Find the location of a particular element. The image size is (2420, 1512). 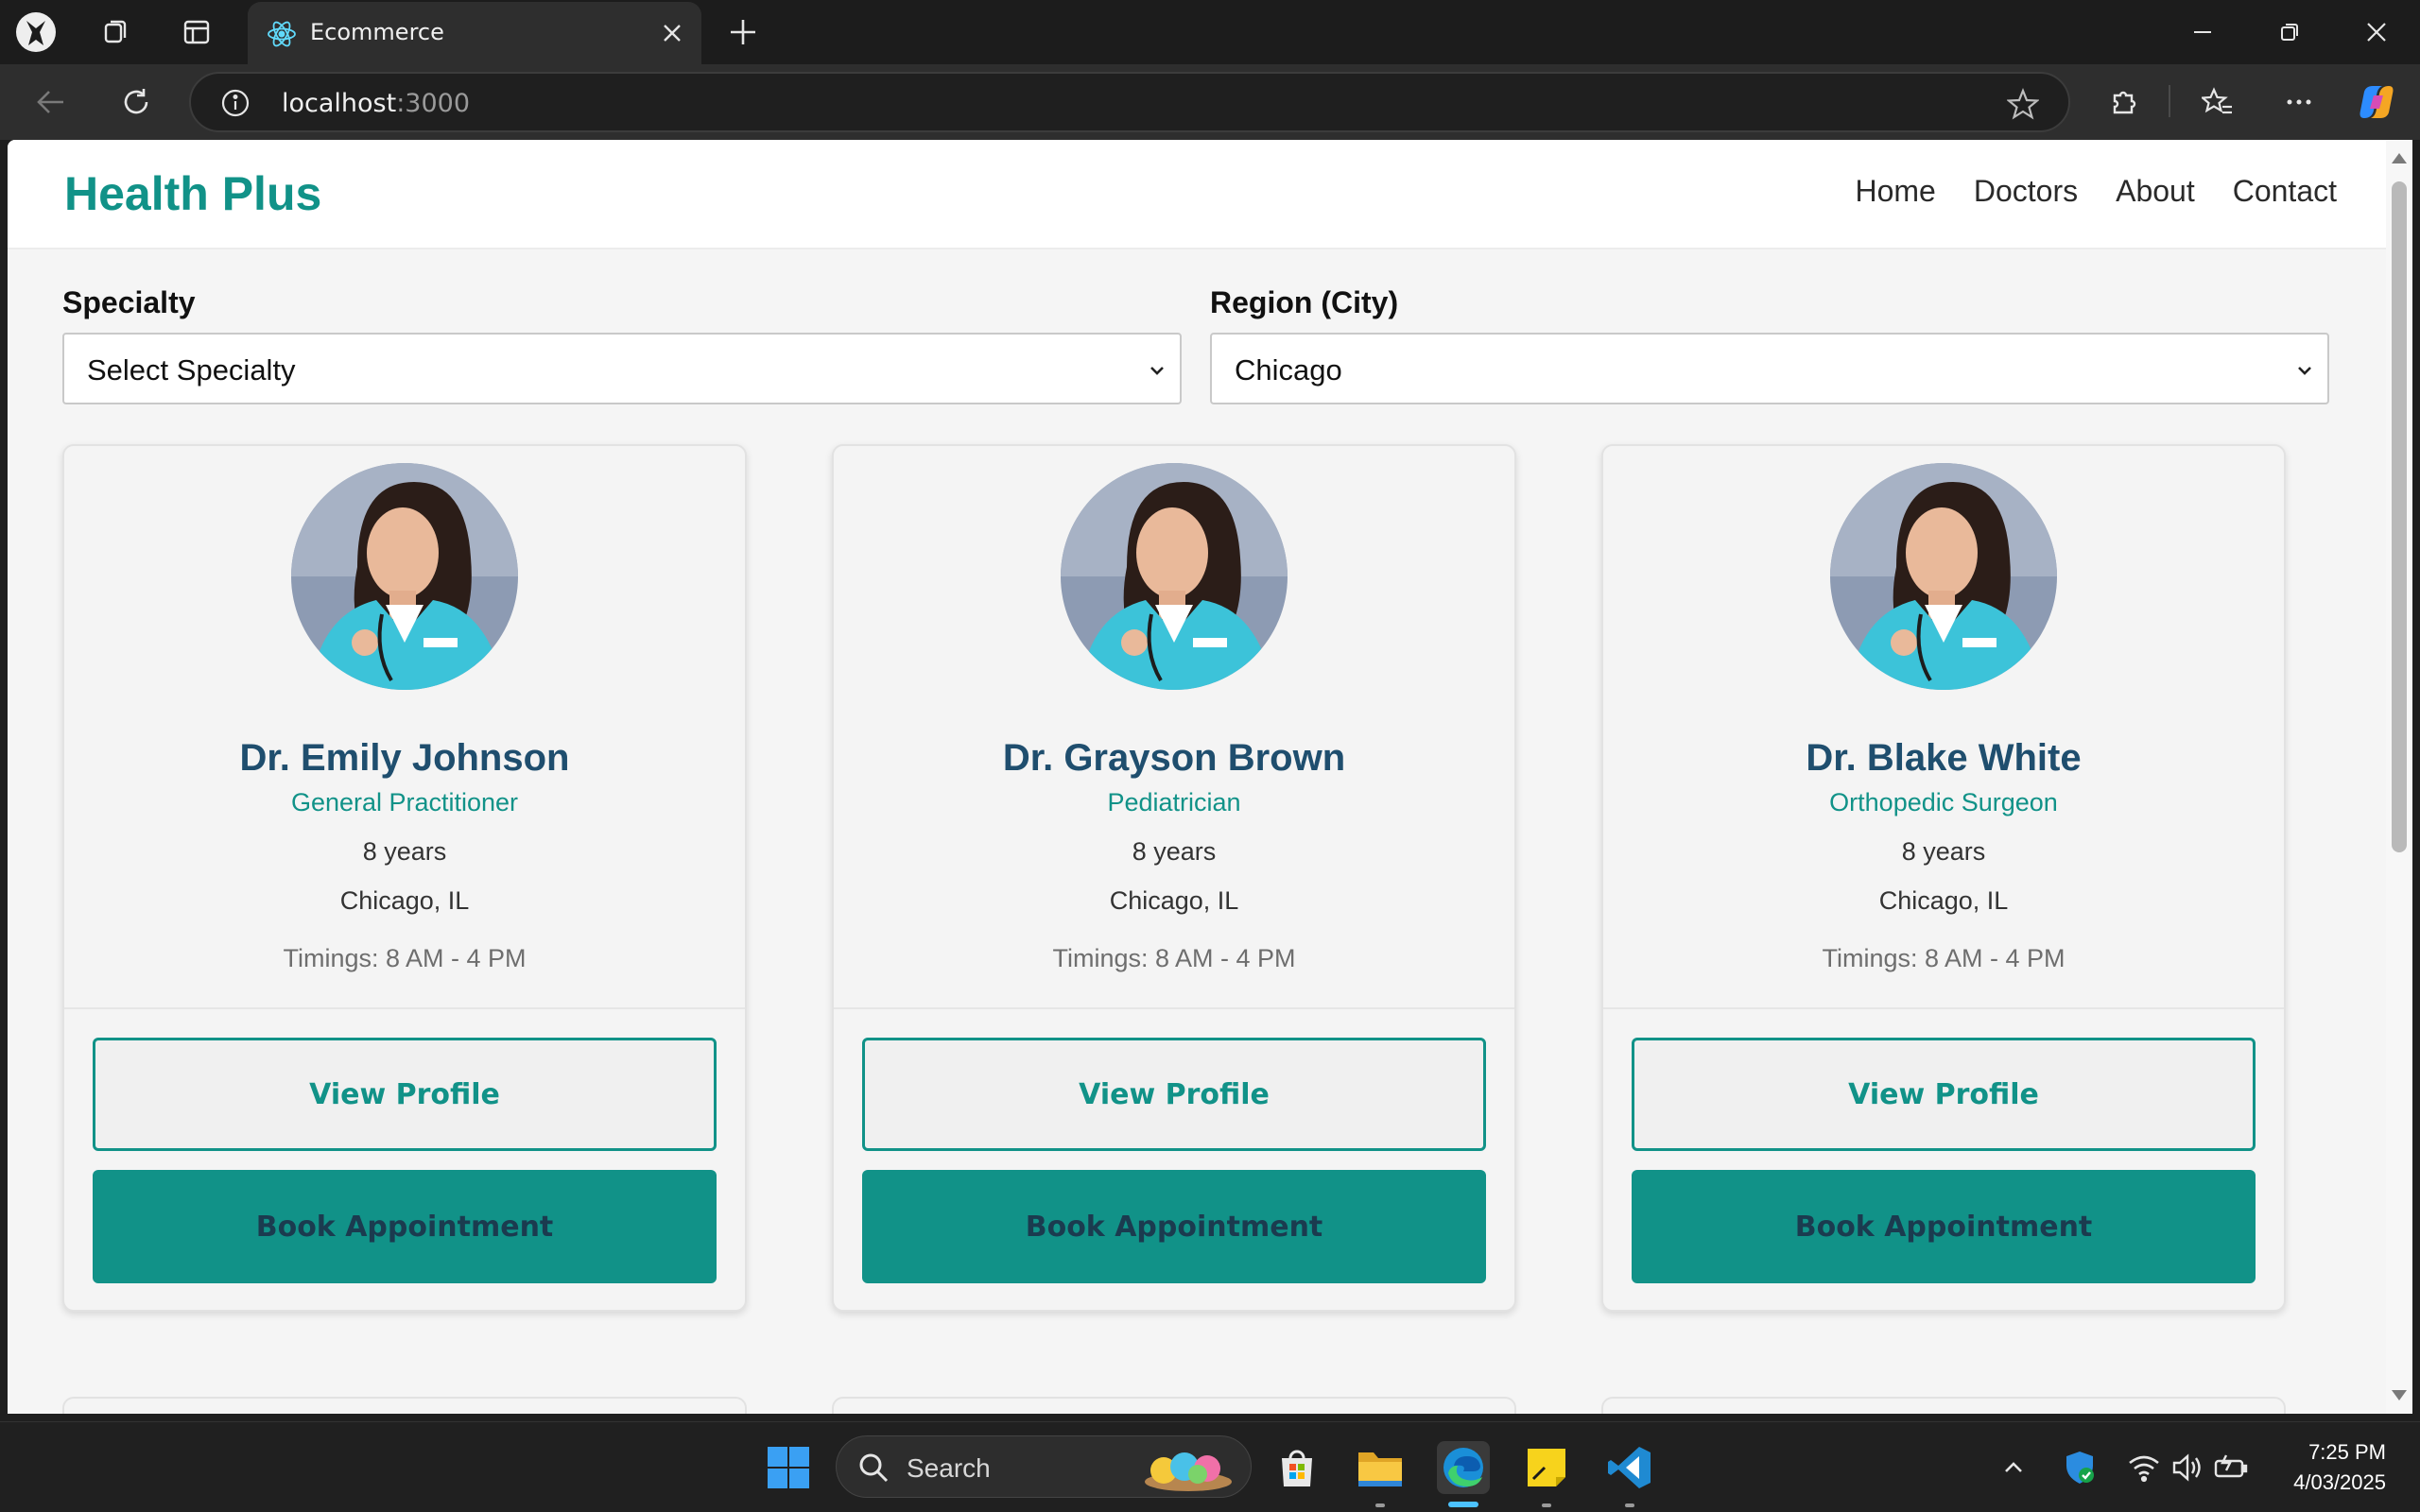

nav-doctors: Doctors is located at coordinates (2026, 191).